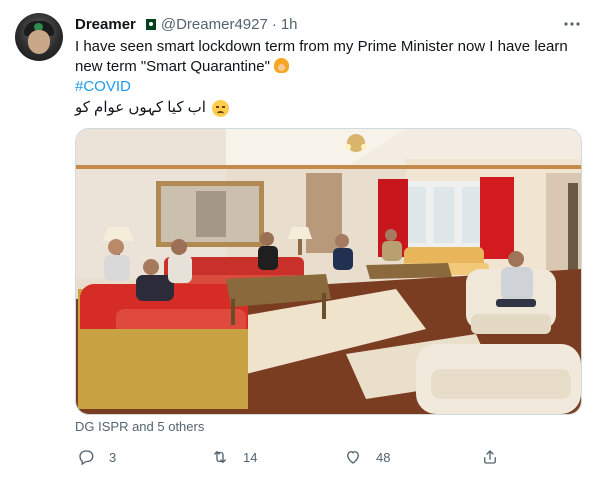 This screenshot has height=477, width=598. Describe the element at coordinates (327, 67) in the screenshot. I see `tweet-text-line-2: new term "Smart Quarantine"` at that location.